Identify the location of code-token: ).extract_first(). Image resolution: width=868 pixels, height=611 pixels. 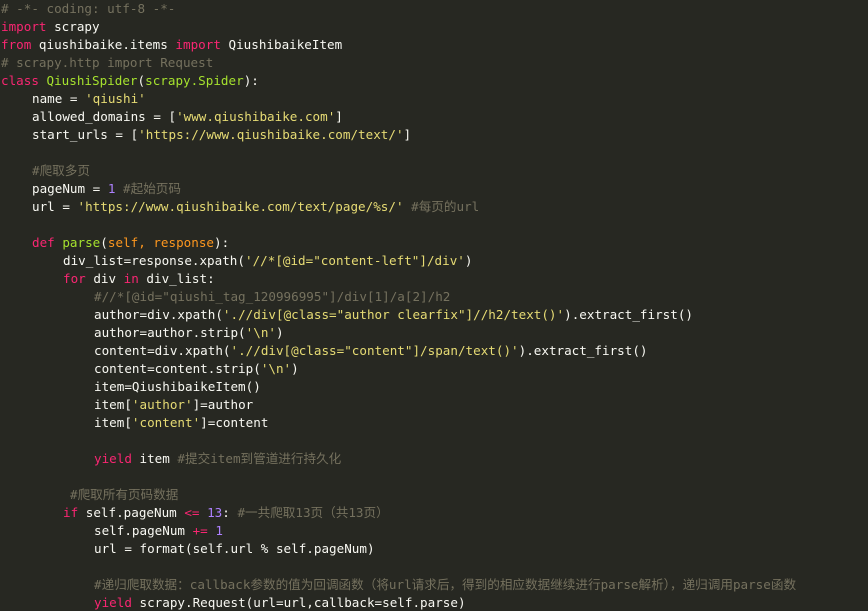
(629, 314).